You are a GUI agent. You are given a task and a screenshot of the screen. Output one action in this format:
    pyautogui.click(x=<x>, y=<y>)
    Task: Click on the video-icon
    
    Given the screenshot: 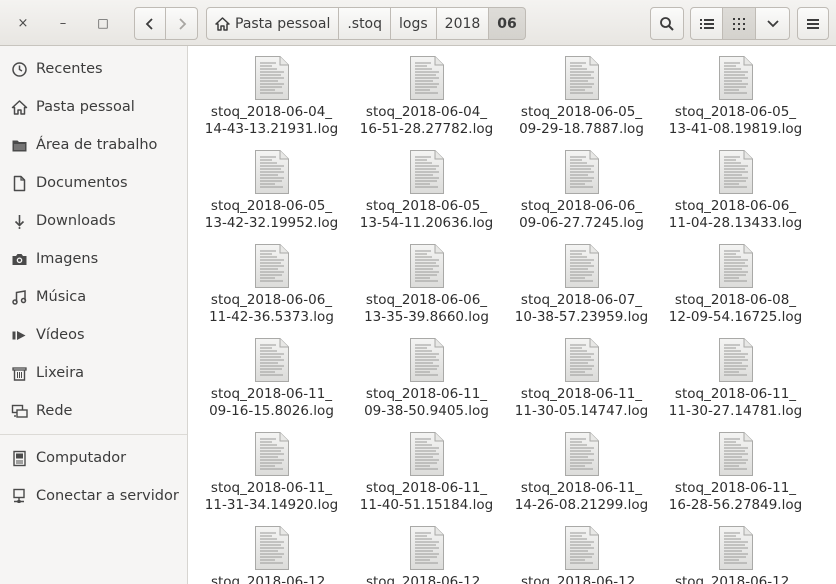 What is the action you would take?
    pyautogui.click(x=19, y=335)
    